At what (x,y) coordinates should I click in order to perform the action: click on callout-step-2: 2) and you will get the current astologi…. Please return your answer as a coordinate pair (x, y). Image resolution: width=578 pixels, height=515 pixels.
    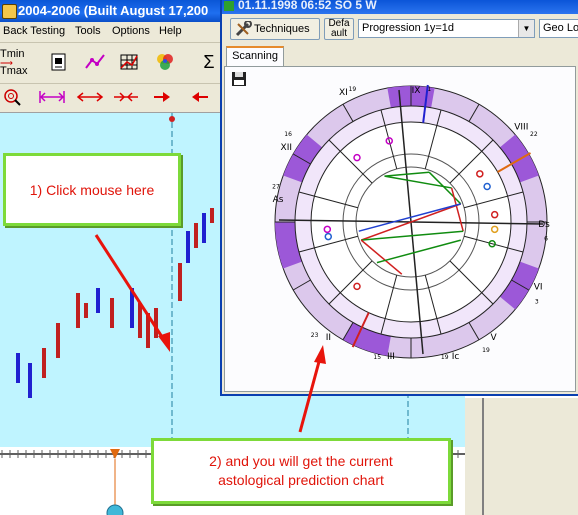
    Looking at the image, I should click on (301, 471).